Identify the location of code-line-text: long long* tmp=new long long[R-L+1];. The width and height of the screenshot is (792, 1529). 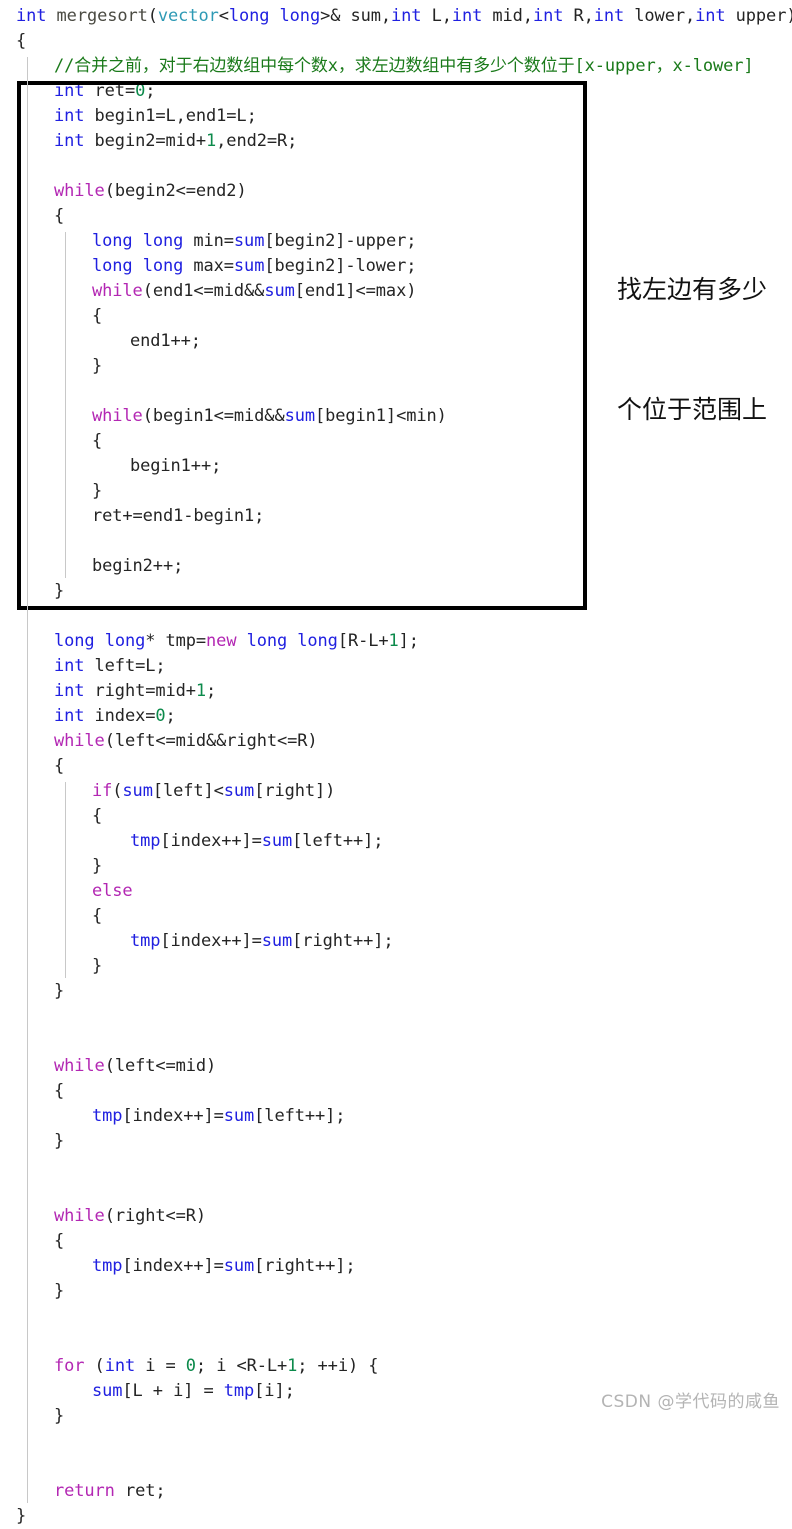
(209, 641).